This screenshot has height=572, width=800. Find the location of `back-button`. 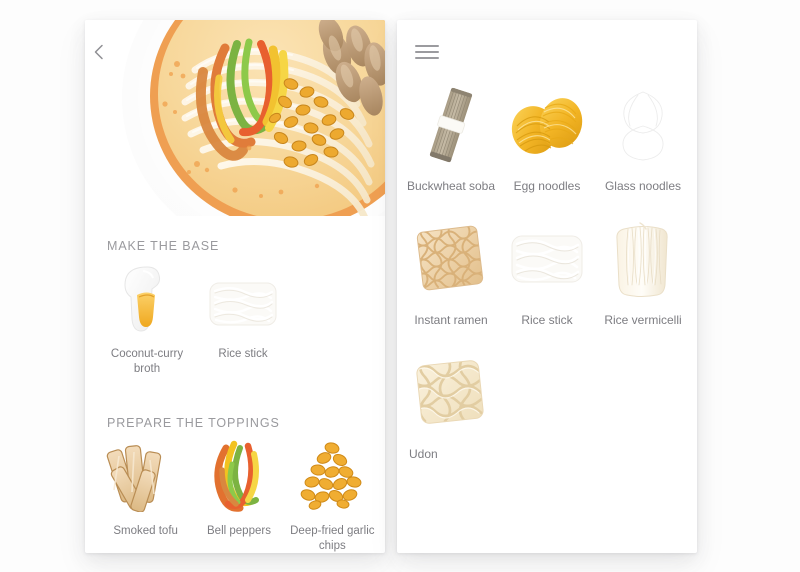

back-button is located at coordinates (107, 60).